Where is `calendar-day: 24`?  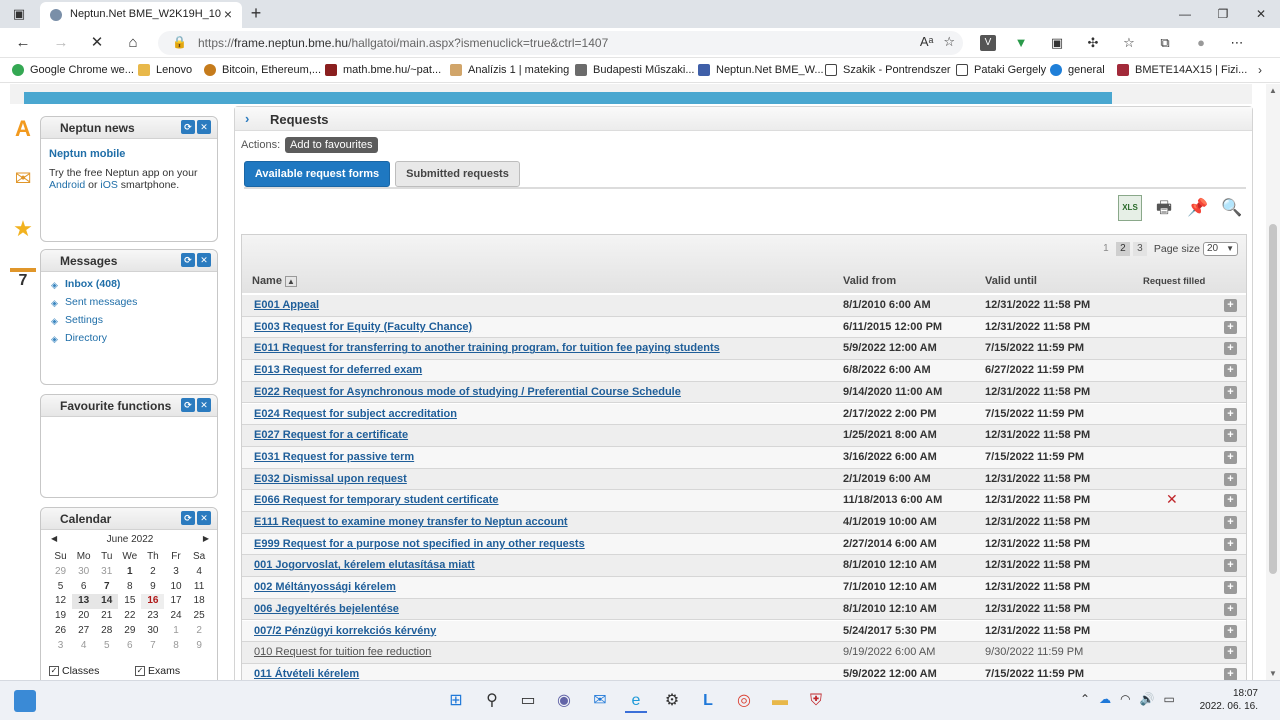
calendar-day: 24 is located at coordinates (175, 616).